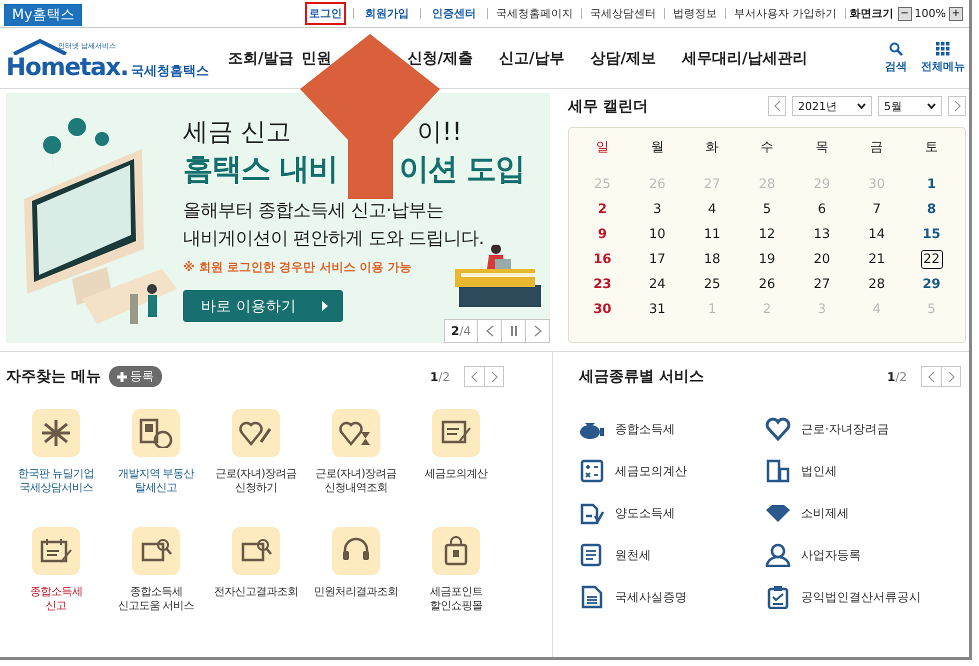  I want to click on top-link: 국세청홈페이지, so click(535, 13).